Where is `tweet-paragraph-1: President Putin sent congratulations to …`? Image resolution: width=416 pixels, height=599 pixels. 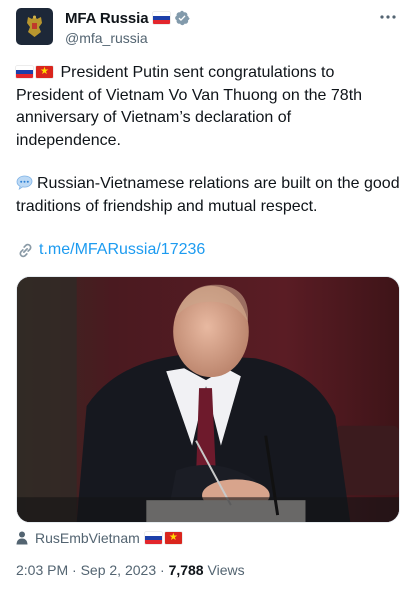 tweet-paragraph-1: President Putin sent congratulations to … is located at coordinates (208, 107).